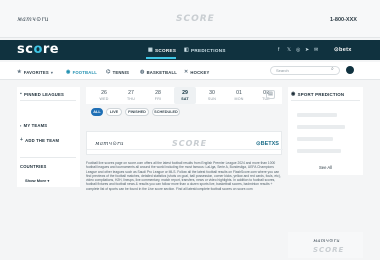 The image size is (380, 260). Describe the element at coordinates (97, 112) in the screenshot. I see `filter-all: ALL` at that location.